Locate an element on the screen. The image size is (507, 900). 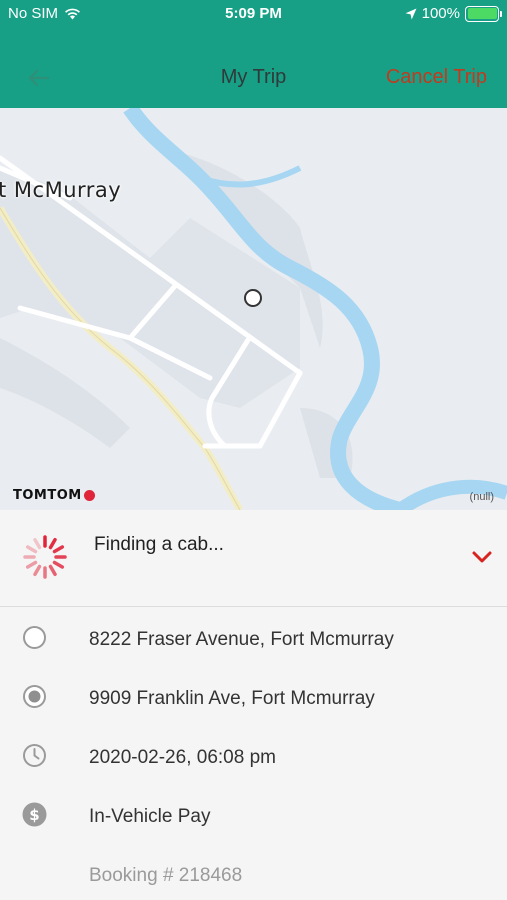
pickup-address: 8222 Fraser Avenue, Fort Mcmurray is located at coordinates (241, 639).